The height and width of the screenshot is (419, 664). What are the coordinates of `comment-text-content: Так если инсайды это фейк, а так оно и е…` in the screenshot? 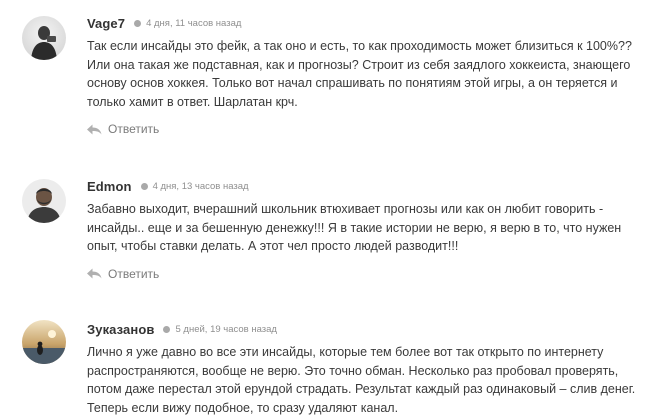 It's located at (359, 74).